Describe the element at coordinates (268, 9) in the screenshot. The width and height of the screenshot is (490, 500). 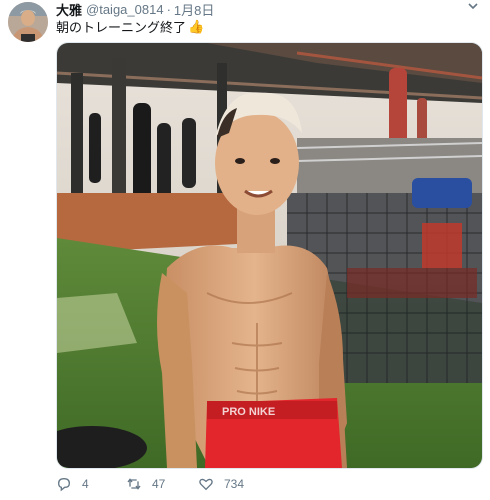
I see `tweet-header: 大雅 @taiga_0814 · 1月8日` at that location.